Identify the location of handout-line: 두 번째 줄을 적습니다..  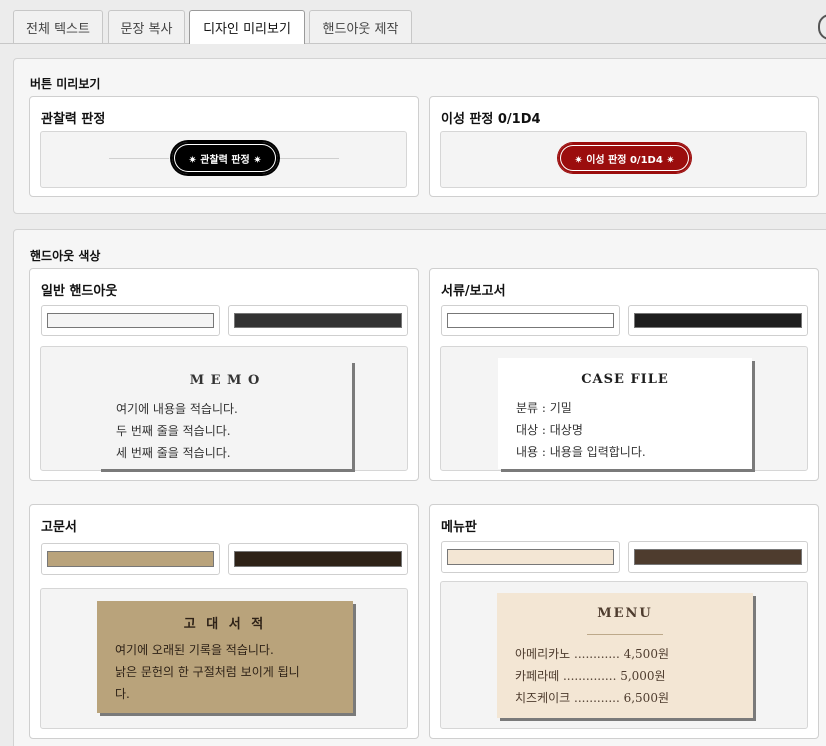
(173, 431).